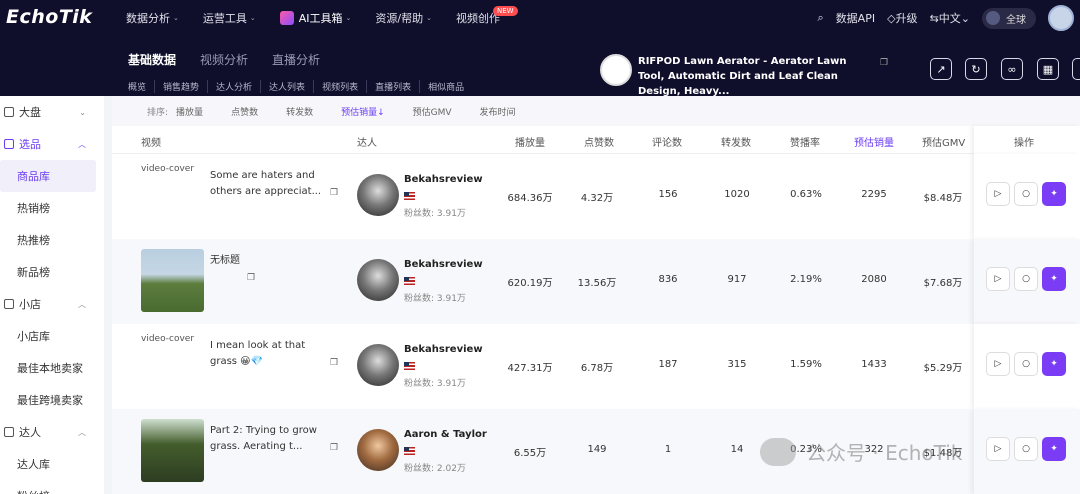 Image resolution: width=1080 pixels, height=494 pixels. What do you see at coordinates (30, 432) in the screenshot?
I see `sidebar-group-label: 达人` at bounding box center [30, 432].